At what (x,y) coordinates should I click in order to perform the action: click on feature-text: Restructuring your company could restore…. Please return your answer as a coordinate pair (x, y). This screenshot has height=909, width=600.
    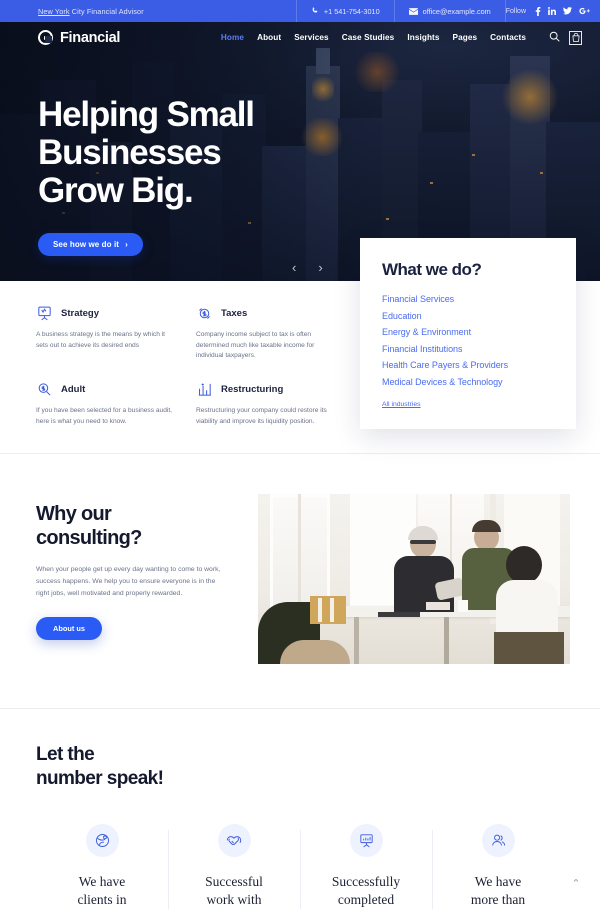
    Looking at the image, I should click on (261, 416).